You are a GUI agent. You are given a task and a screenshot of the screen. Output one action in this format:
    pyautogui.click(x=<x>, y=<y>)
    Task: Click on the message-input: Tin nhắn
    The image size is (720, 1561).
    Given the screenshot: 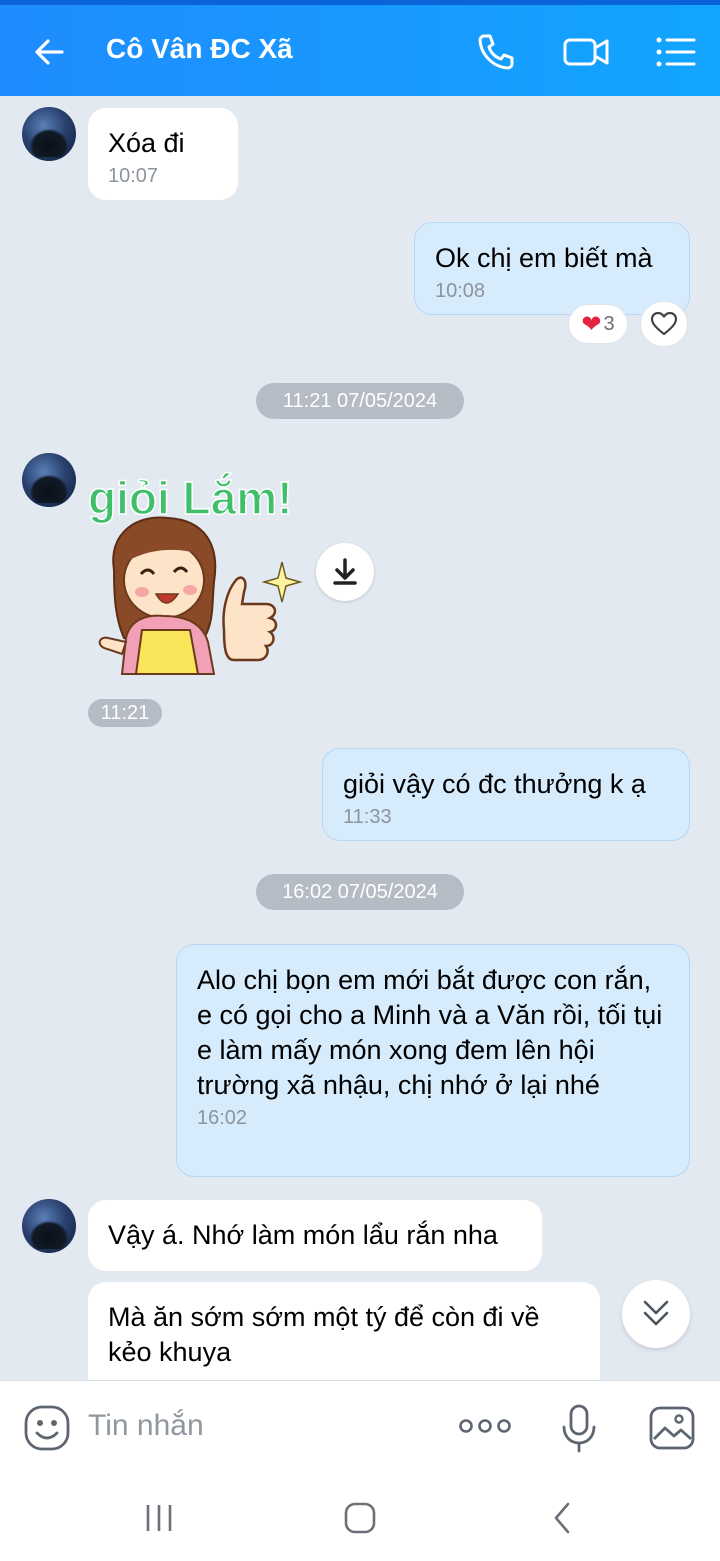 What is the action you would take?
    pyautogui.click(x=146, y=1426)
    